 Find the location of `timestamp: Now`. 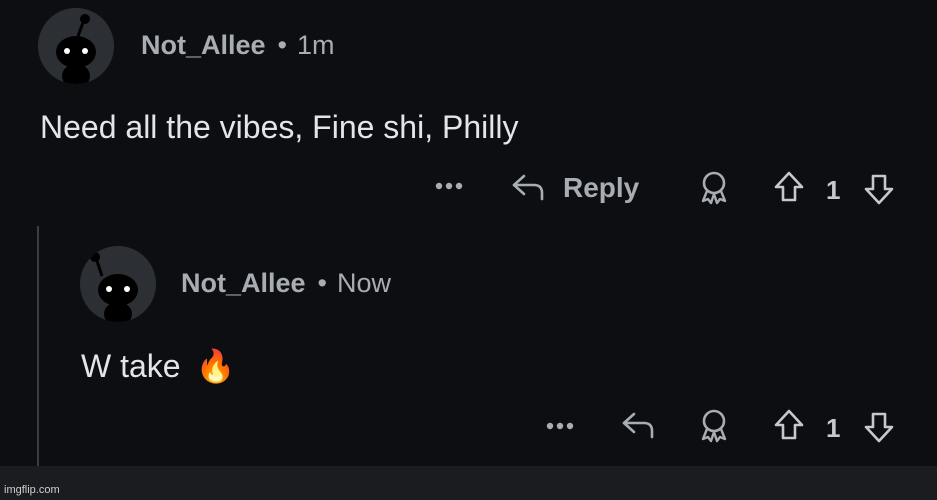

timestamp: Now is located at coordinates (364, 283).